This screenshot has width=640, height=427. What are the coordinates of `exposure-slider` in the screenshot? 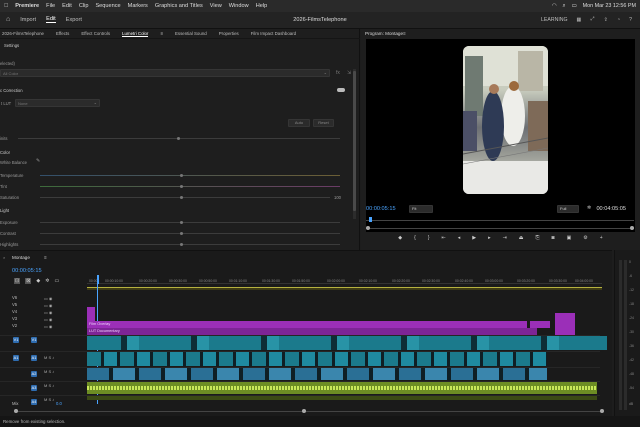 It's located at (181, 222).